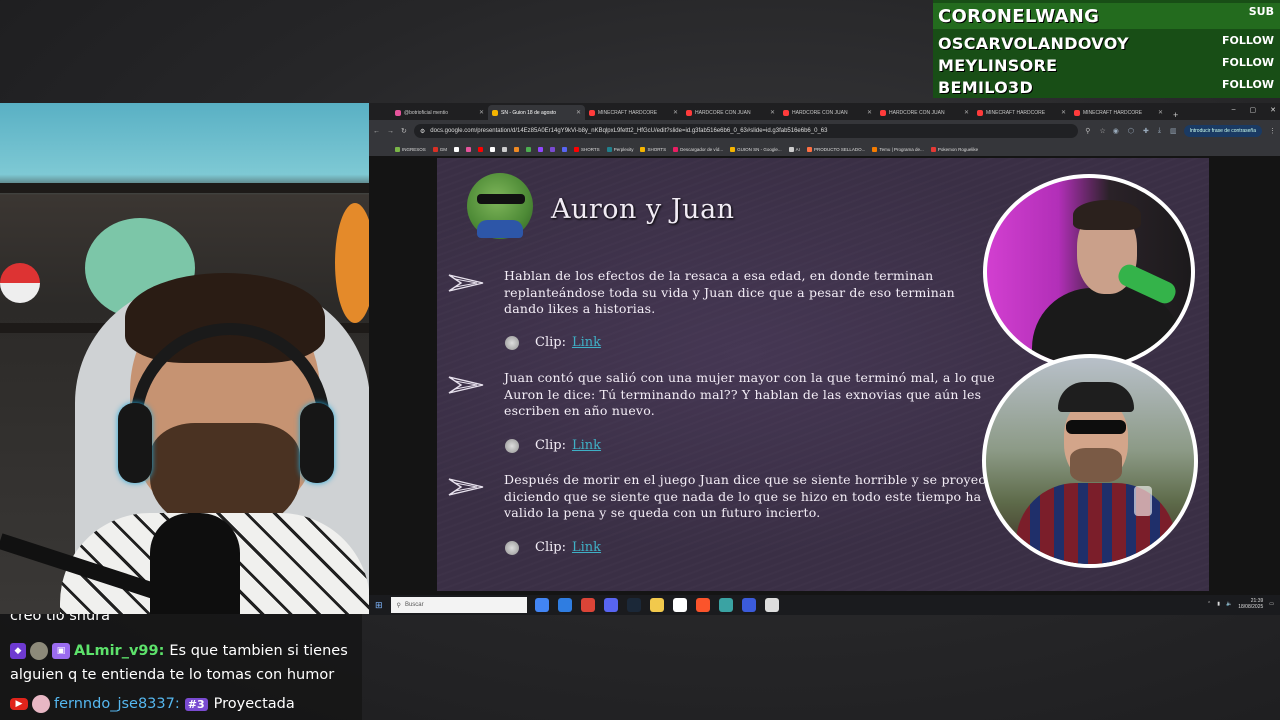  Describe the element at coordinates (1173, 131) in the screenshot. I see `sidebar-icon: ▥` at that location.